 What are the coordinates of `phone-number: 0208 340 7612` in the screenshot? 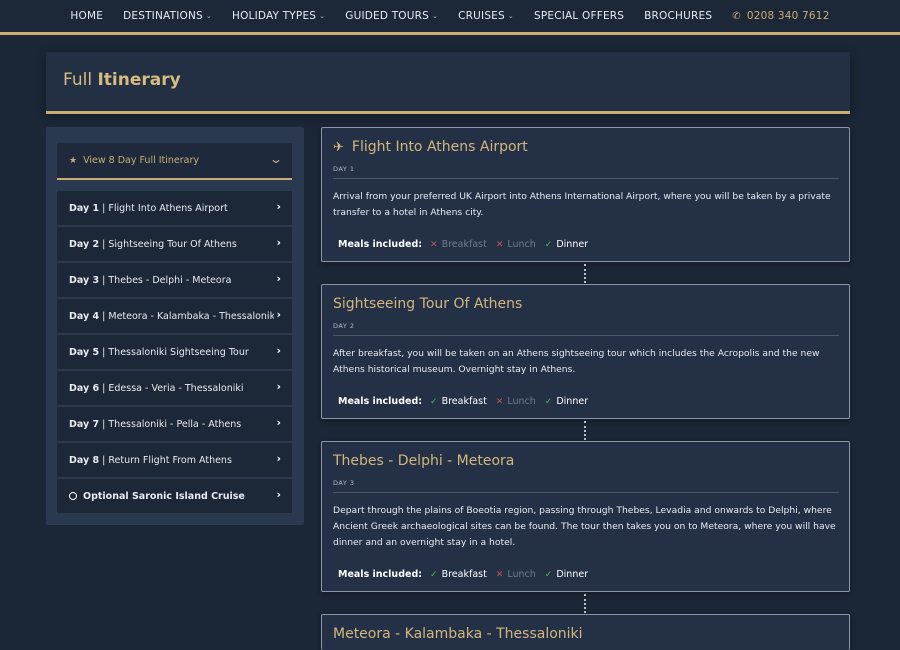 It's located at (788, 16).